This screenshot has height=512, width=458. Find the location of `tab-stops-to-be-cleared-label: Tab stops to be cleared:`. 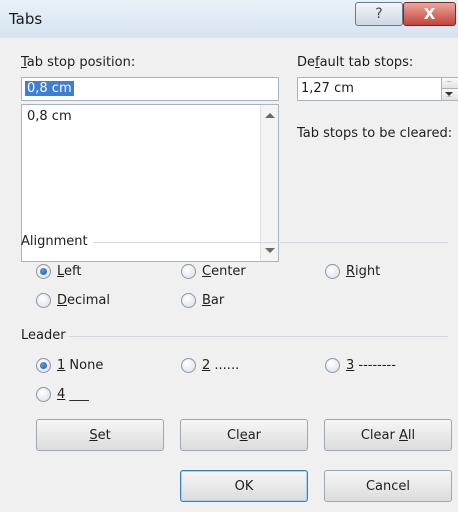

tab-stops-to-be-cleared-label: Tab stops to be cleared: is located at coordinates (375, 133).